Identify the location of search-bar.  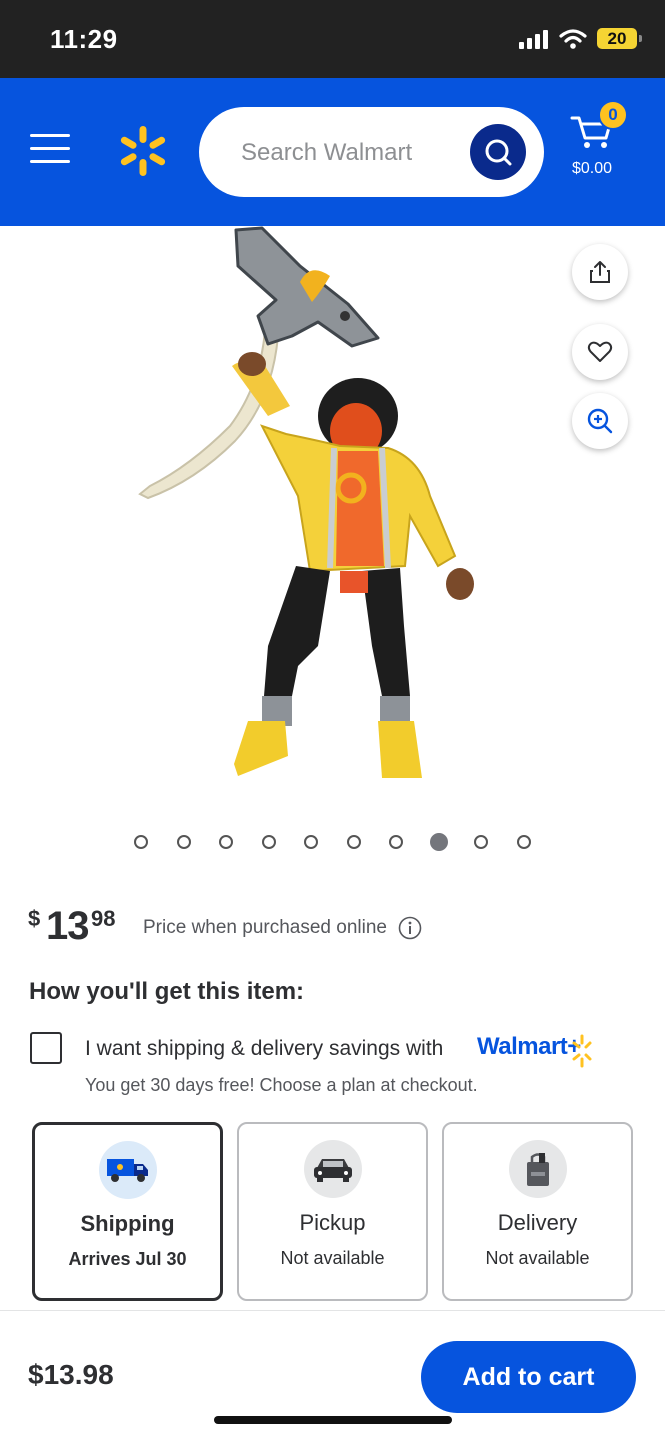
(371, 153).